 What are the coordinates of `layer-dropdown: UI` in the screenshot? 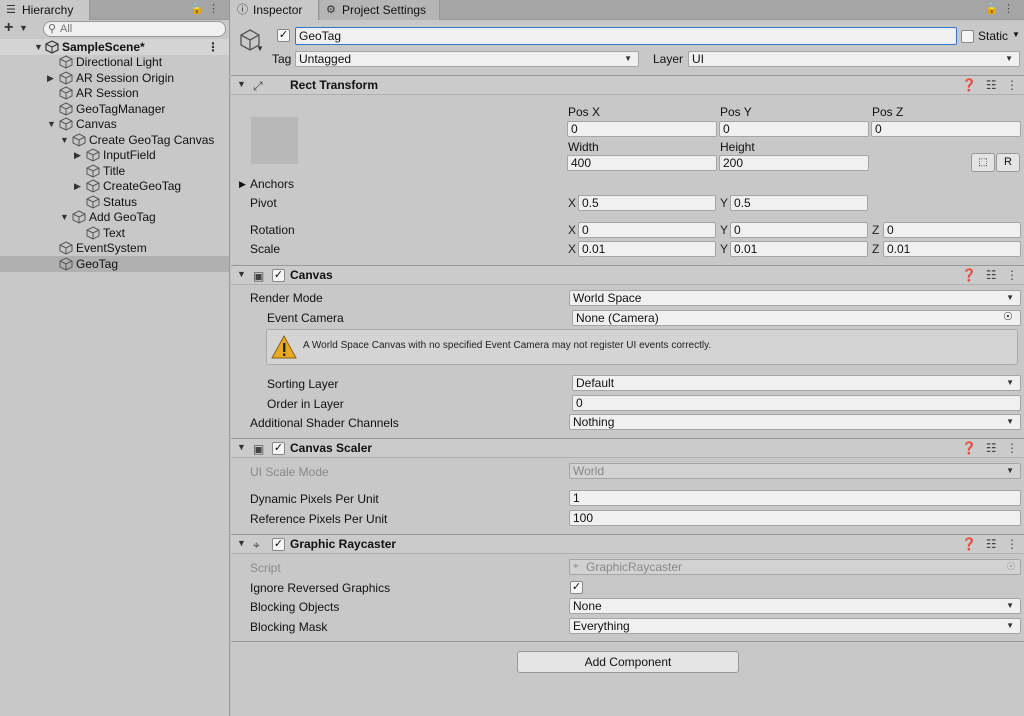 It's located at (854, 59).